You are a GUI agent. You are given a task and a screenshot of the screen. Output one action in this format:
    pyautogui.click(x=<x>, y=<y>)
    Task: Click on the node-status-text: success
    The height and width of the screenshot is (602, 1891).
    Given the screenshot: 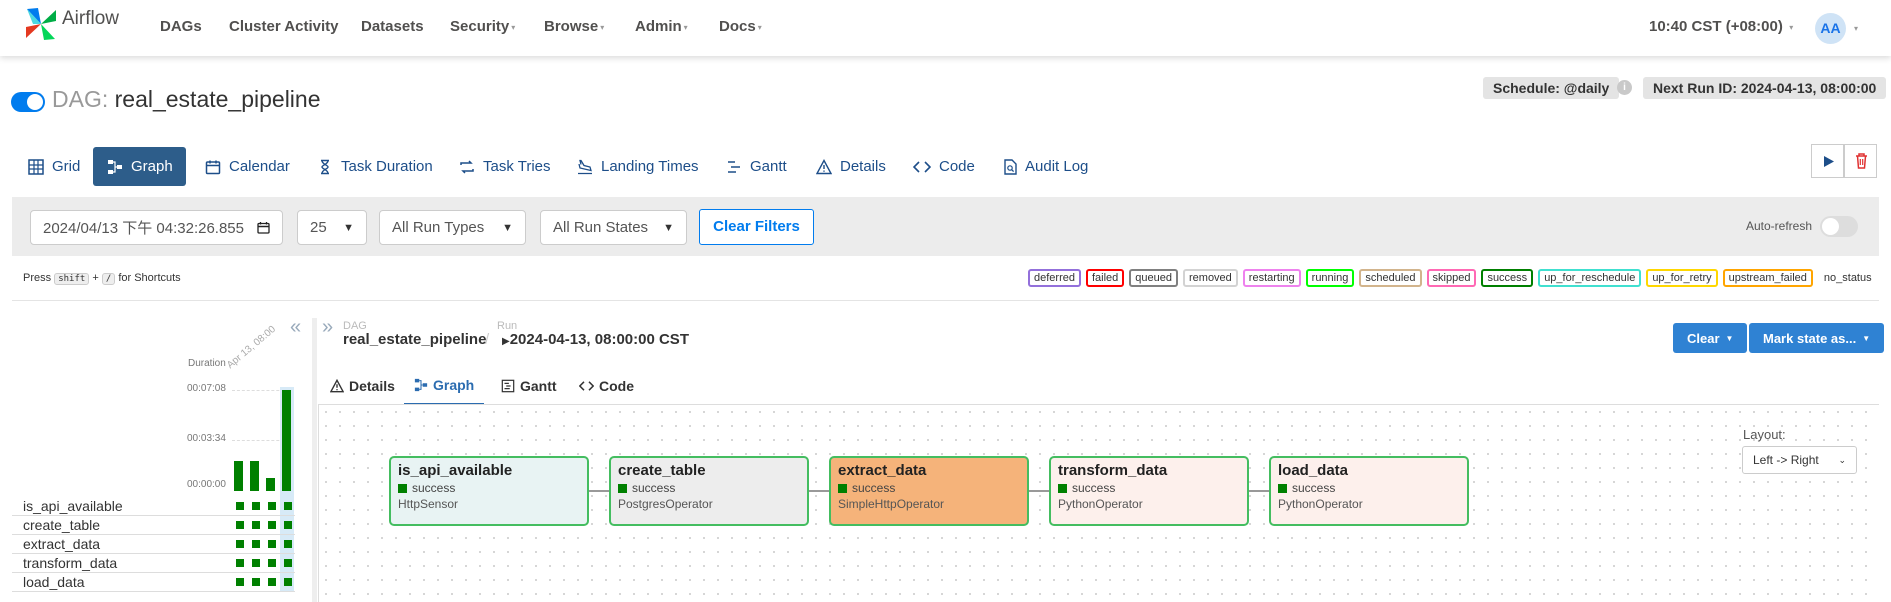 What is the action you would take?
    pyautogui.click(x=1094, y=488)
    